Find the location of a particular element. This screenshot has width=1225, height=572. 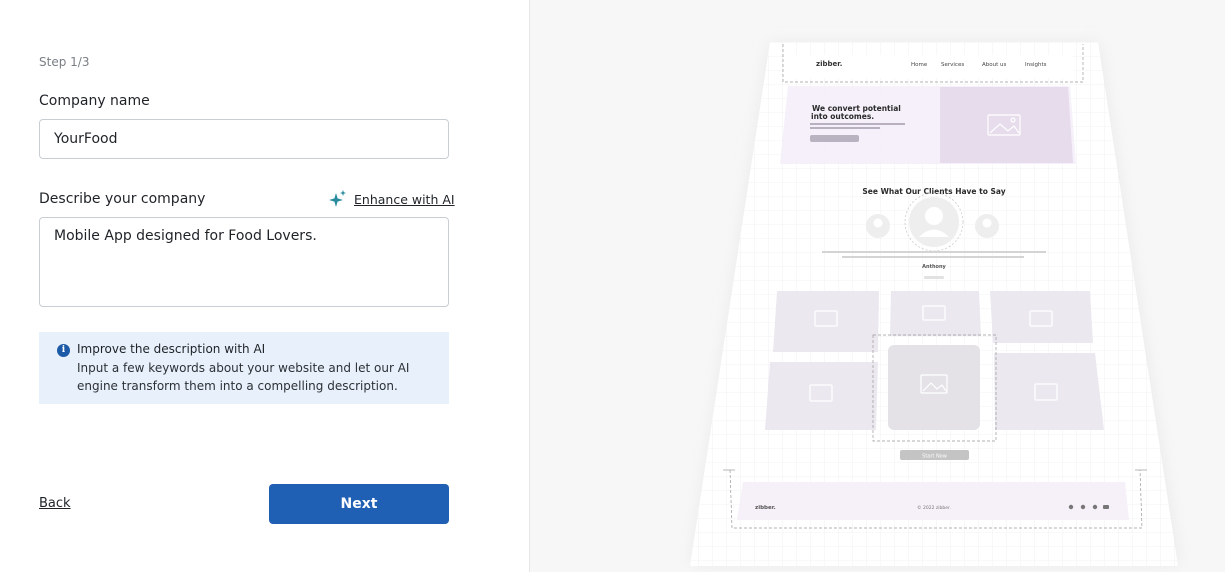

preview-footer-copyright: © 2022 zibber. is located at coordinates (934, 507).